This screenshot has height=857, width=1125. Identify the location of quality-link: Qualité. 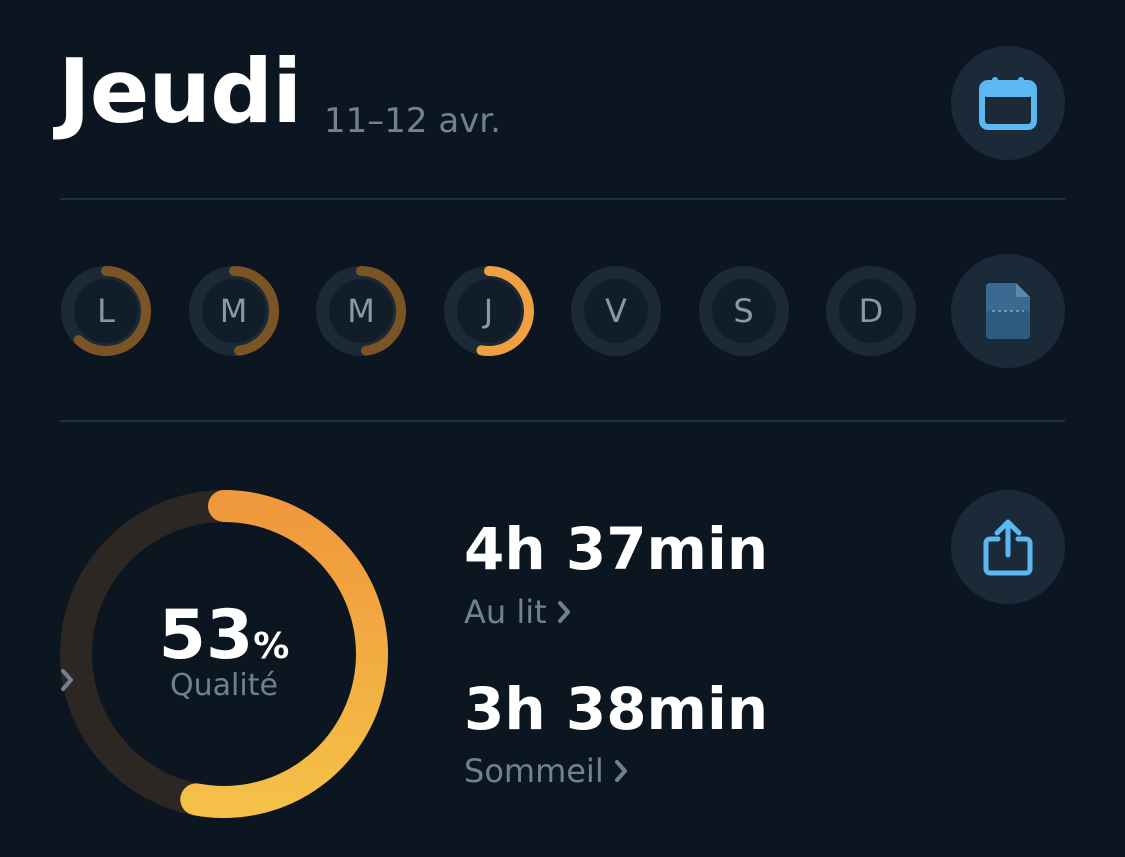
(224, 685).